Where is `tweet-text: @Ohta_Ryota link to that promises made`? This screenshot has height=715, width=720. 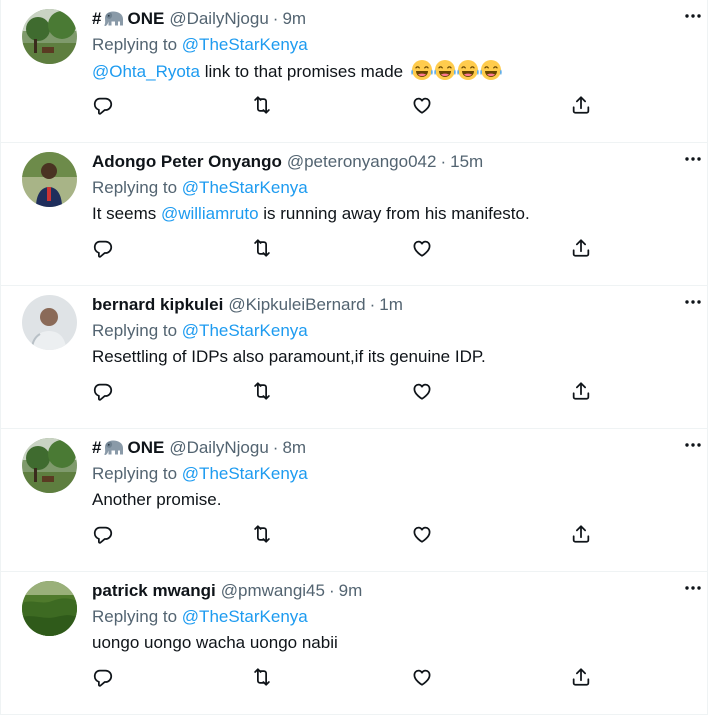
tweet-text: @Ohta_Ryota link to that promises made is located at coordinates (391, 71).